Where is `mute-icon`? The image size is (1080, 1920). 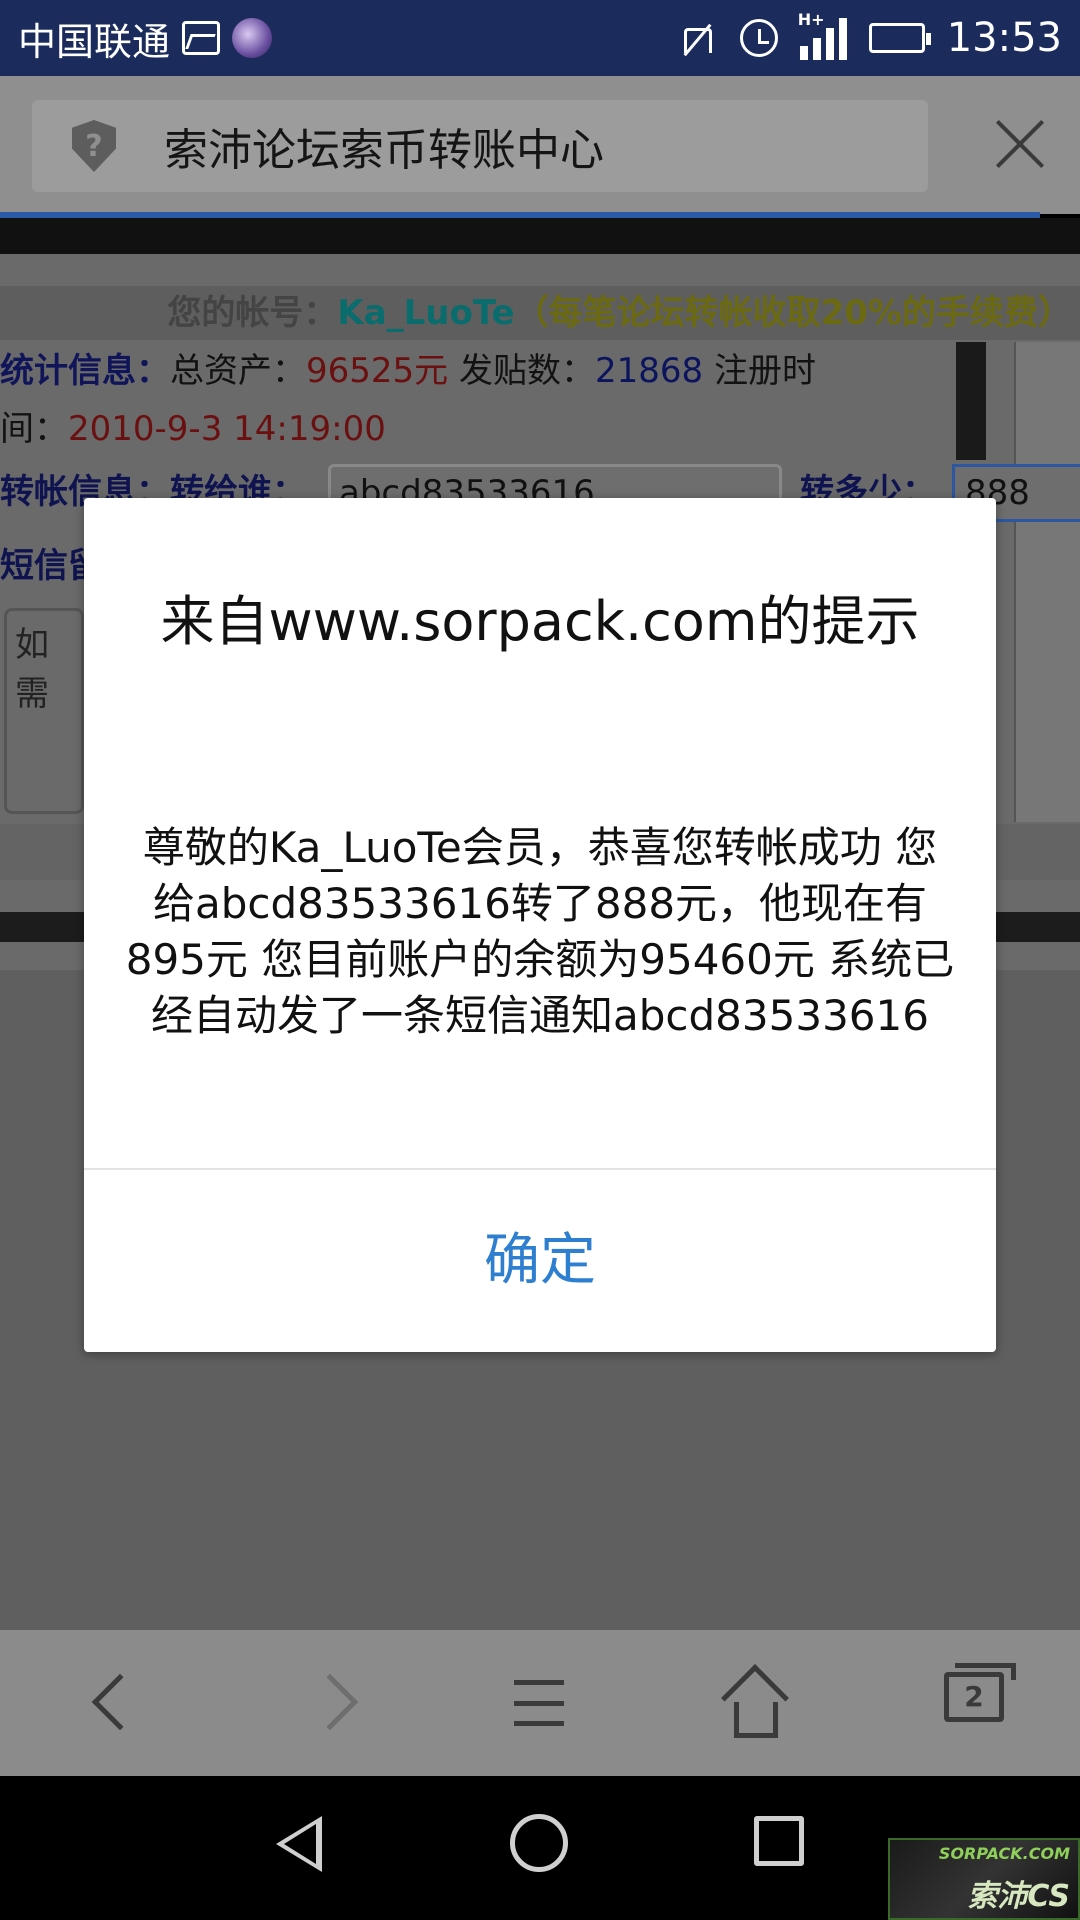 mute-icon is located at coordinates (698, 38).